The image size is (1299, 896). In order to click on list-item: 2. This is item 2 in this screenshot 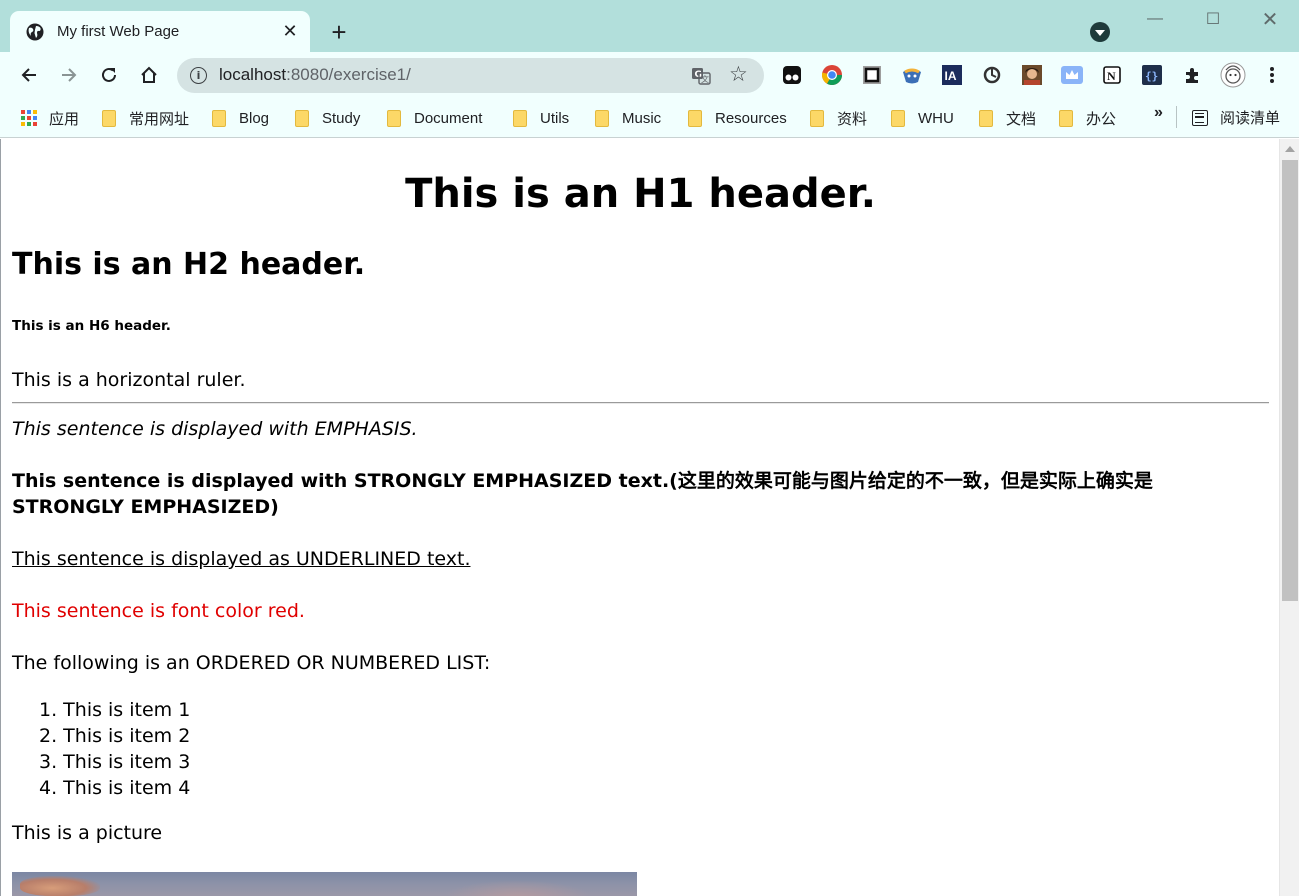, I will do `click(115, 736)`.